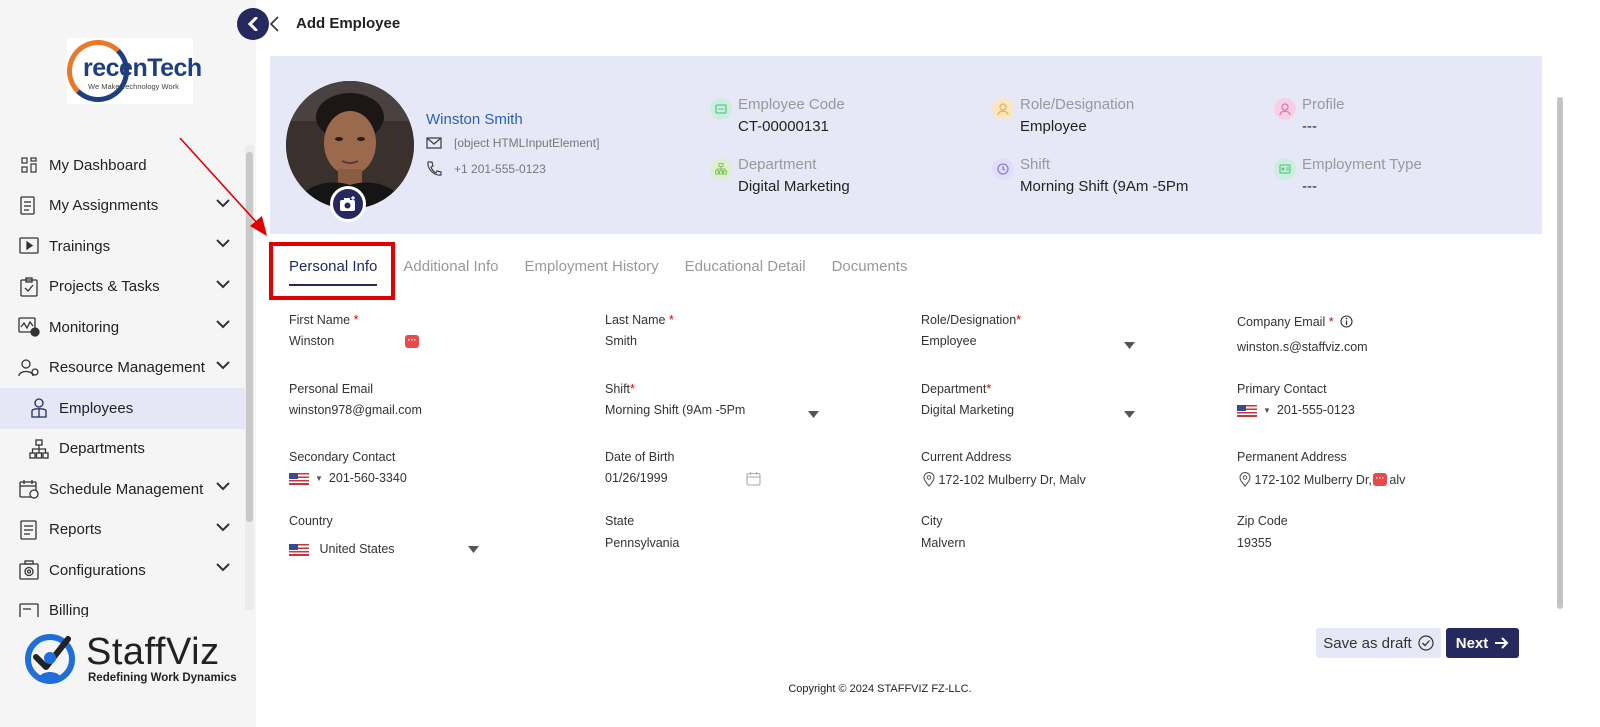 The height and width of the screenshot is (727, 1600). What do you see at coordinates (1382, 539) in the screenshot?
I see `field-zip-code: Zip Code 19355` at bounding box center [1382, 539].